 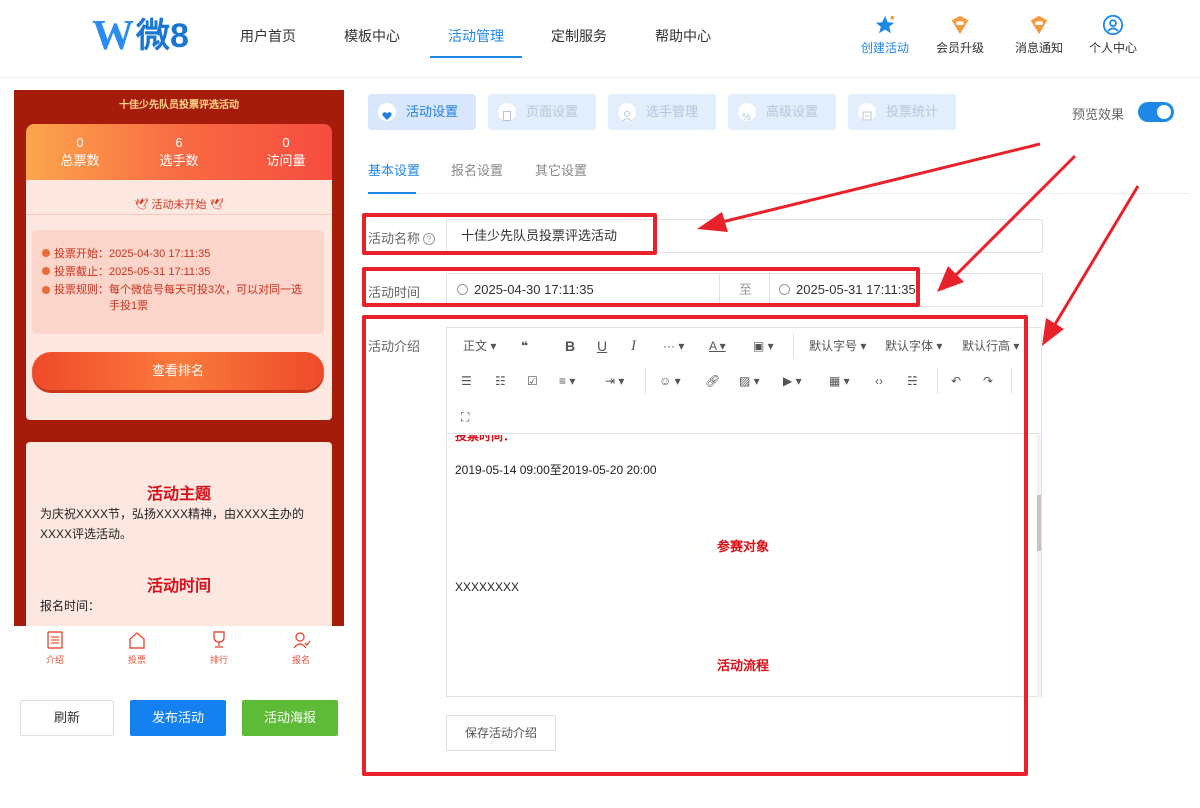 What do you see at coordinates (81, 254) in the screenshot?
I see `vote-start-label: 投票开始：` at bounding box center [81, 254].